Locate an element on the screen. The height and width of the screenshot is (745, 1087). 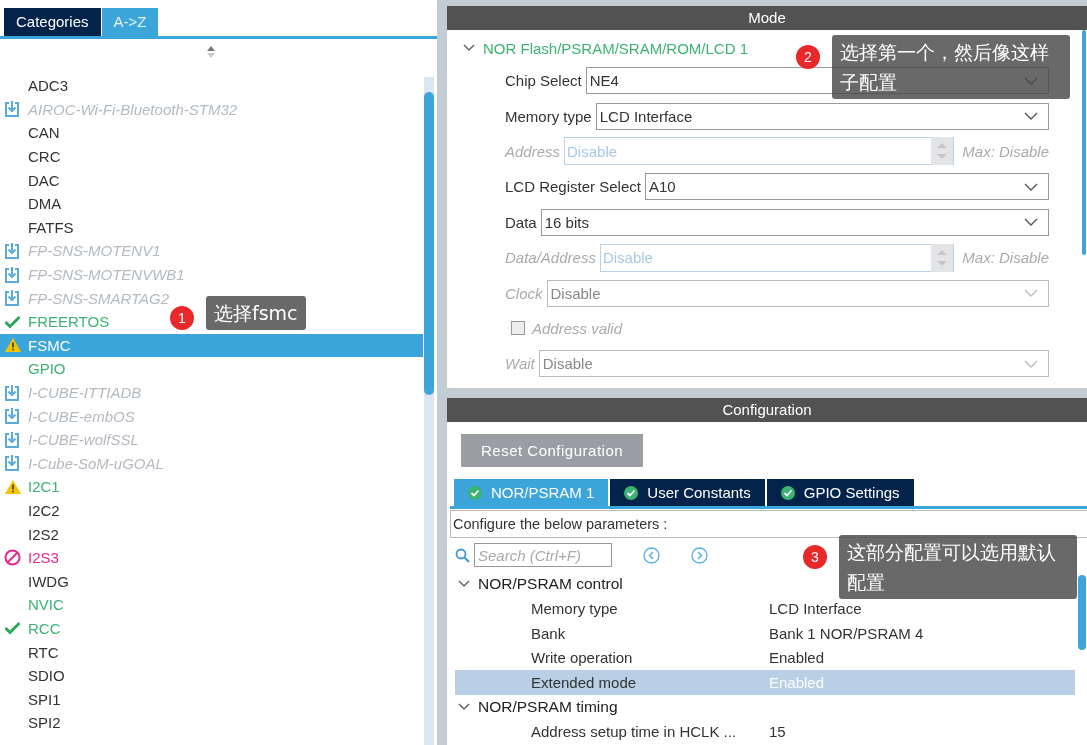
dropdown: LCD Interface is located at coordinates (822, 116).